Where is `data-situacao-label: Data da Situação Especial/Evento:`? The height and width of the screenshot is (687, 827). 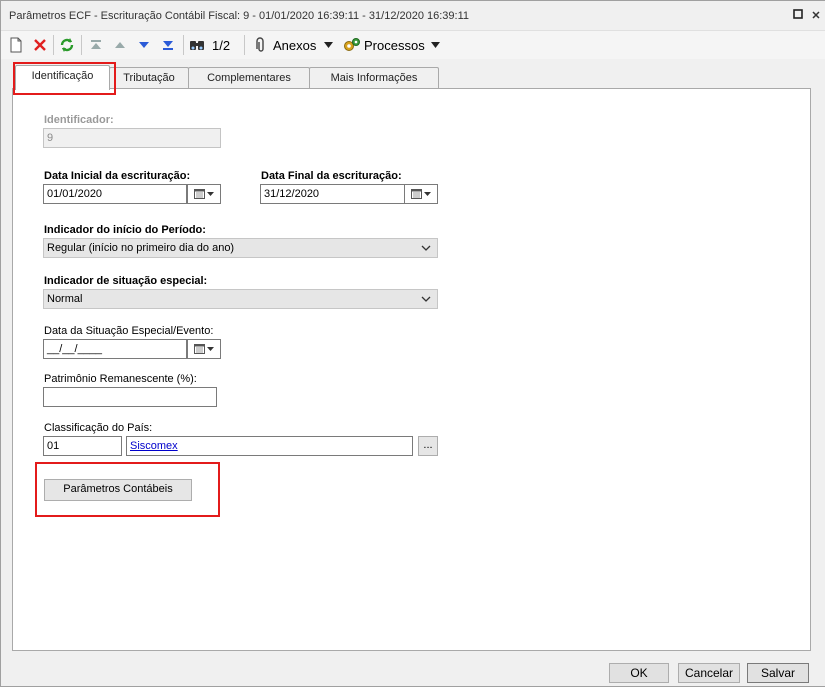
data-situacao-label: Data da Situação Especial/Evento: is located at coordinates (129, 331).